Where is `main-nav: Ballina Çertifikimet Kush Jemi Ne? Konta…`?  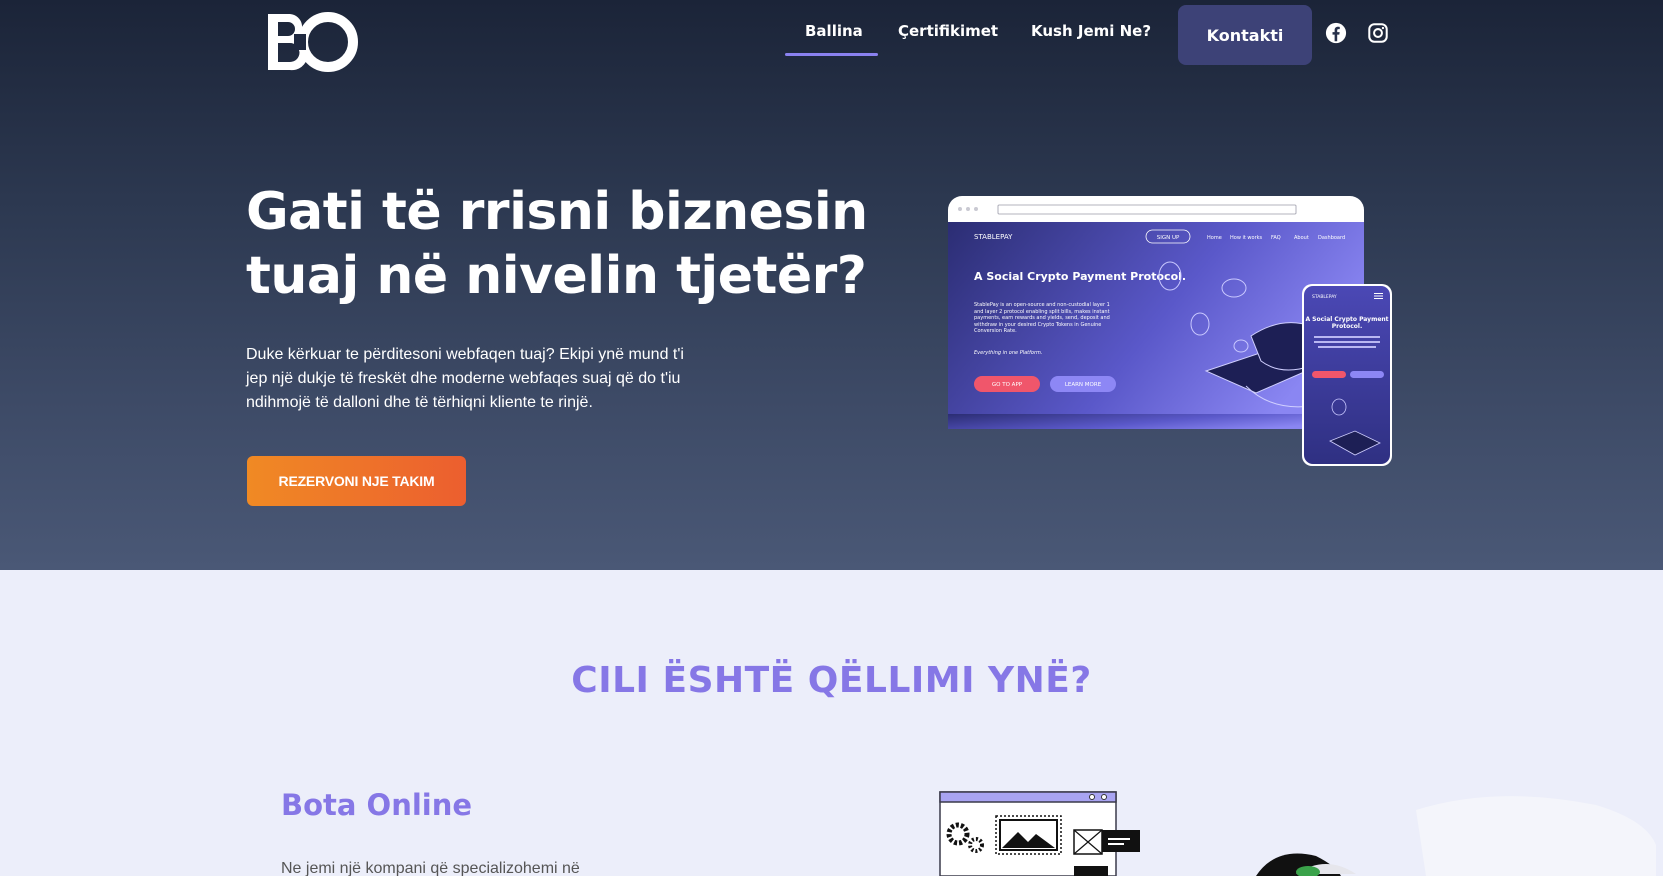 main-nav: Ballina Çertifikimet Kush Jemi Ne? Konta… is located at coordinates (831, 35).